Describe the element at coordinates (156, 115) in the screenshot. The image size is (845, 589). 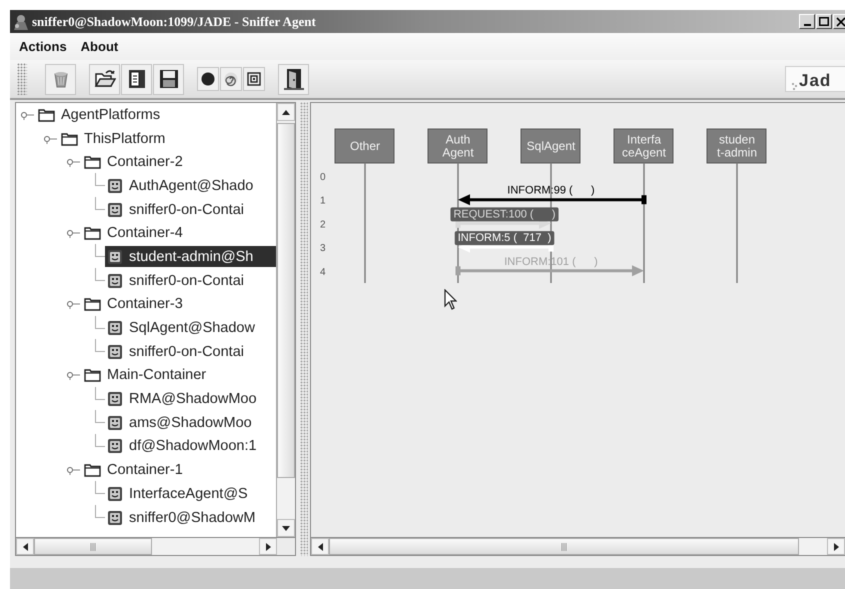
I see `tree-item: AgentPlatforms` at that location.